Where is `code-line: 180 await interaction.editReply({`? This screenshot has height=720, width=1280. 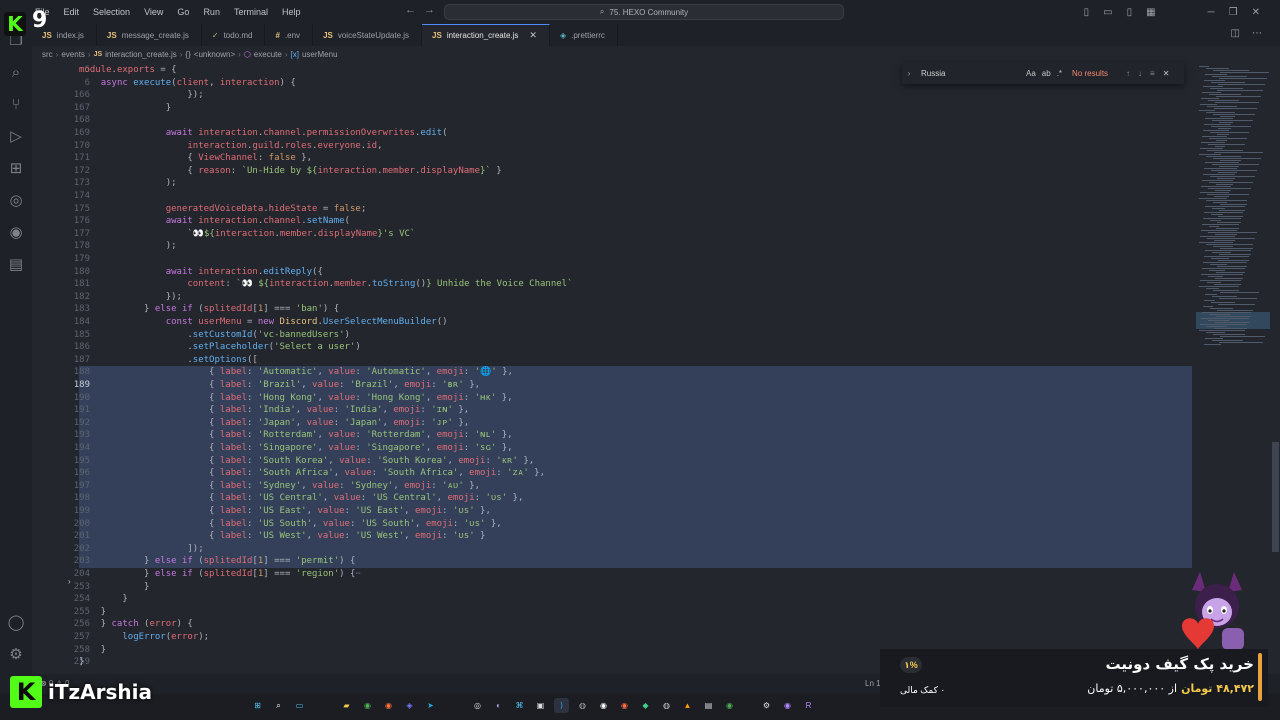
code-line: 180 await interaction.editReply({ is located at coordinates (613, 272).